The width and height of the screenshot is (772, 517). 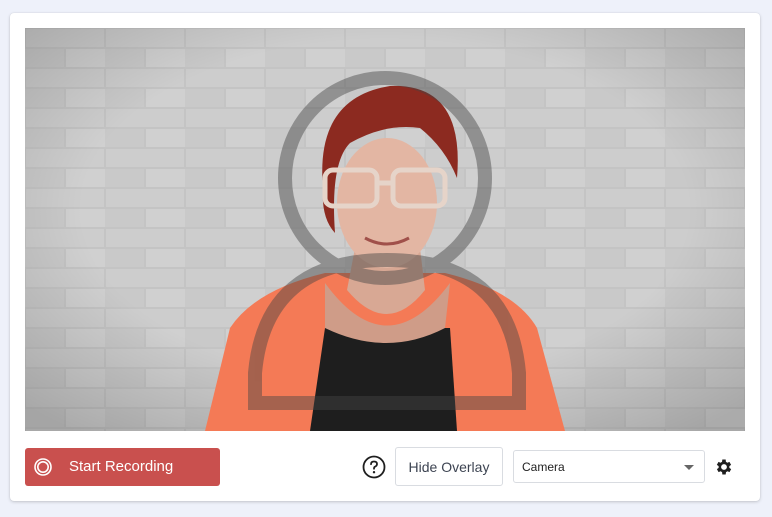 I want to click on hide-overlay-button: Hide Overlay, so click(x=449, y=466).